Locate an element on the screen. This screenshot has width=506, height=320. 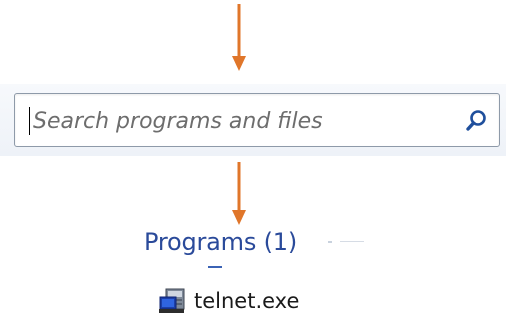
programs-group-header: Programs (1) is located at coordinates (254, 242).